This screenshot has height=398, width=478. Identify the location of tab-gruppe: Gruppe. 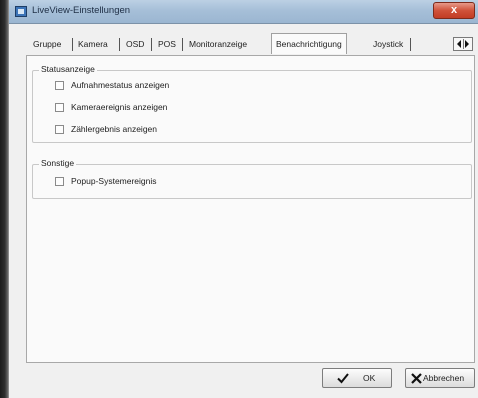
(47, 44).